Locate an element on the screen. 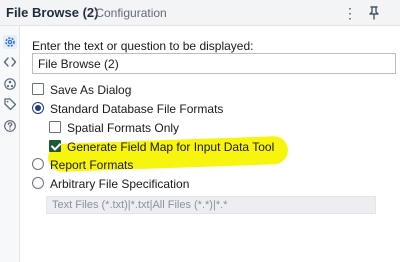  standard-db-formats-radio: Standard Database File Formats is located at coordinates (132, 109).